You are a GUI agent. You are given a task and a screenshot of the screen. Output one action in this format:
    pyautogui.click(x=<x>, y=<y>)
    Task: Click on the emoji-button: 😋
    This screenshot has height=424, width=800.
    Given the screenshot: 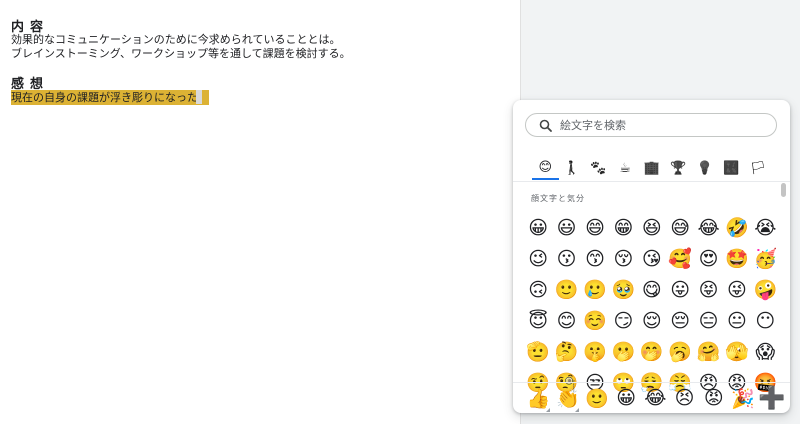 What is the action you would take?
    pyautogui.click(x=652, y=290)
    